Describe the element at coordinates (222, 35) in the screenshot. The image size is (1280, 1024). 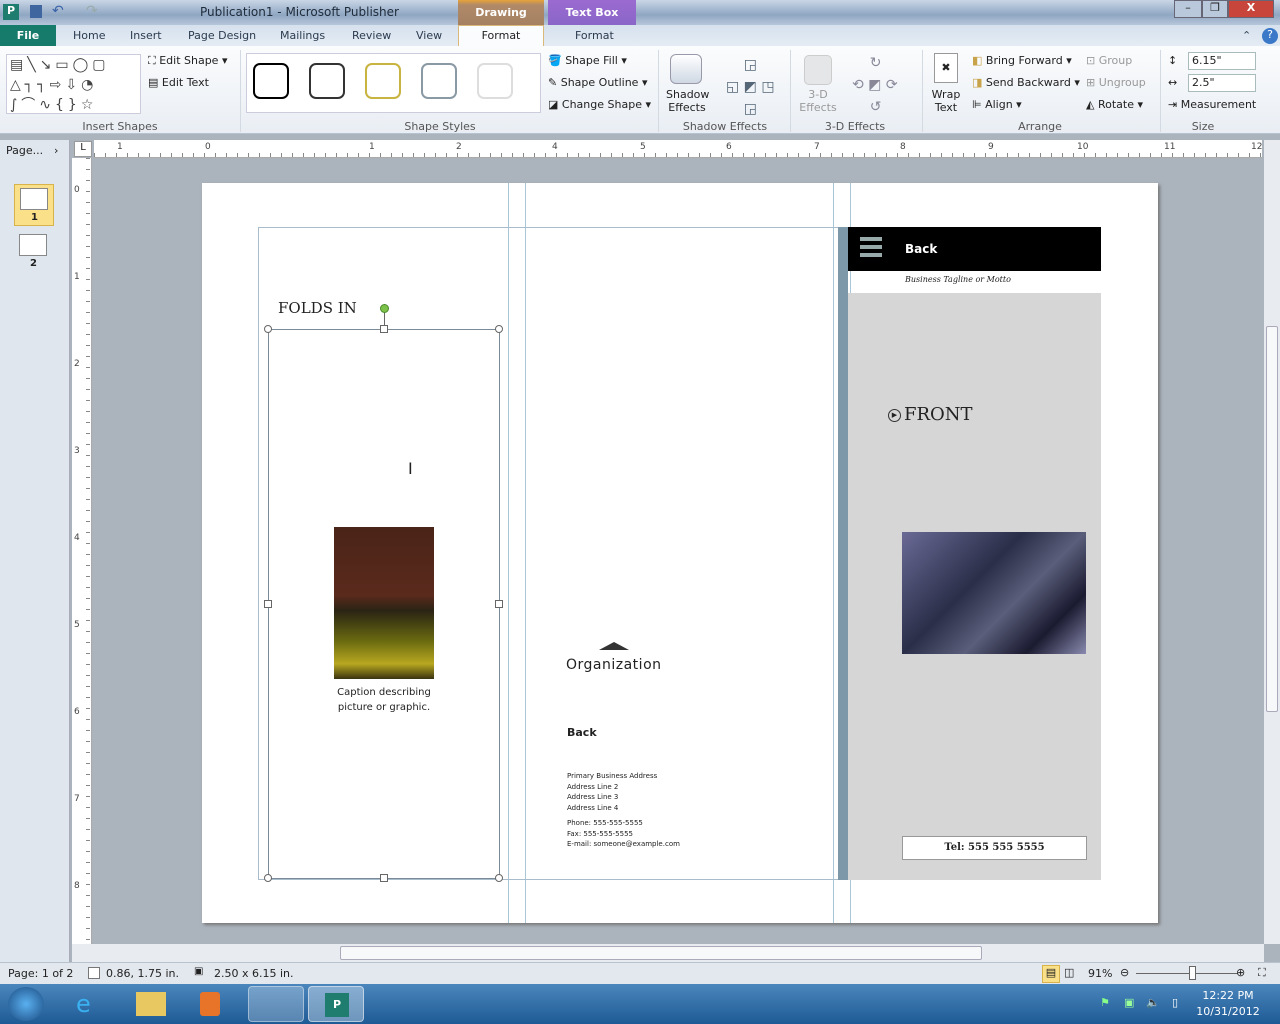
I see `tab-page-design: Page Design` at that location.